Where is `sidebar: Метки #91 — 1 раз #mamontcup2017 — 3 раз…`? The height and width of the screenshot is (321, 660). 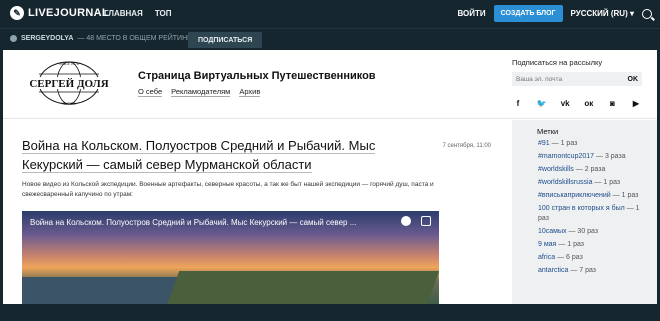 sidebar: Метки #91 — 1 раз #mamontcup2017 — 3 раз… is located at coordinates (584, 212).